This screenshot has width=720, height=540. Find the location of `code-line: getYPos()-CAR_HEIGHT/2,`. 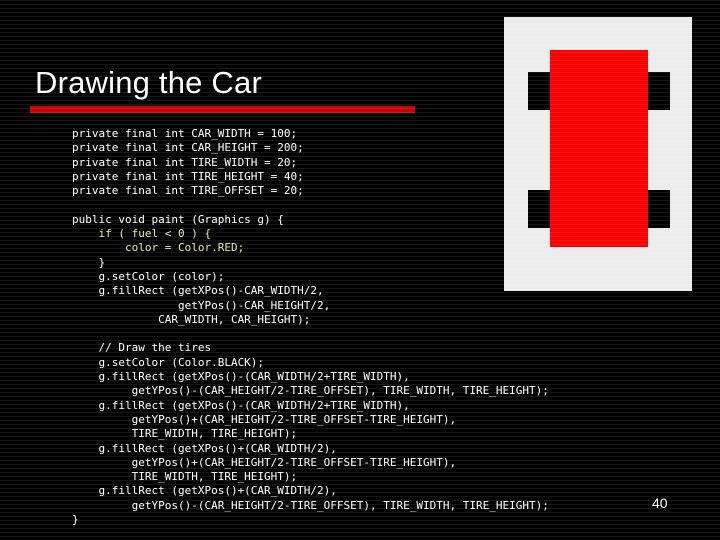

code-line: getYPos()-CAR_HEIGHT/2, is located at coordinates (201, 305).